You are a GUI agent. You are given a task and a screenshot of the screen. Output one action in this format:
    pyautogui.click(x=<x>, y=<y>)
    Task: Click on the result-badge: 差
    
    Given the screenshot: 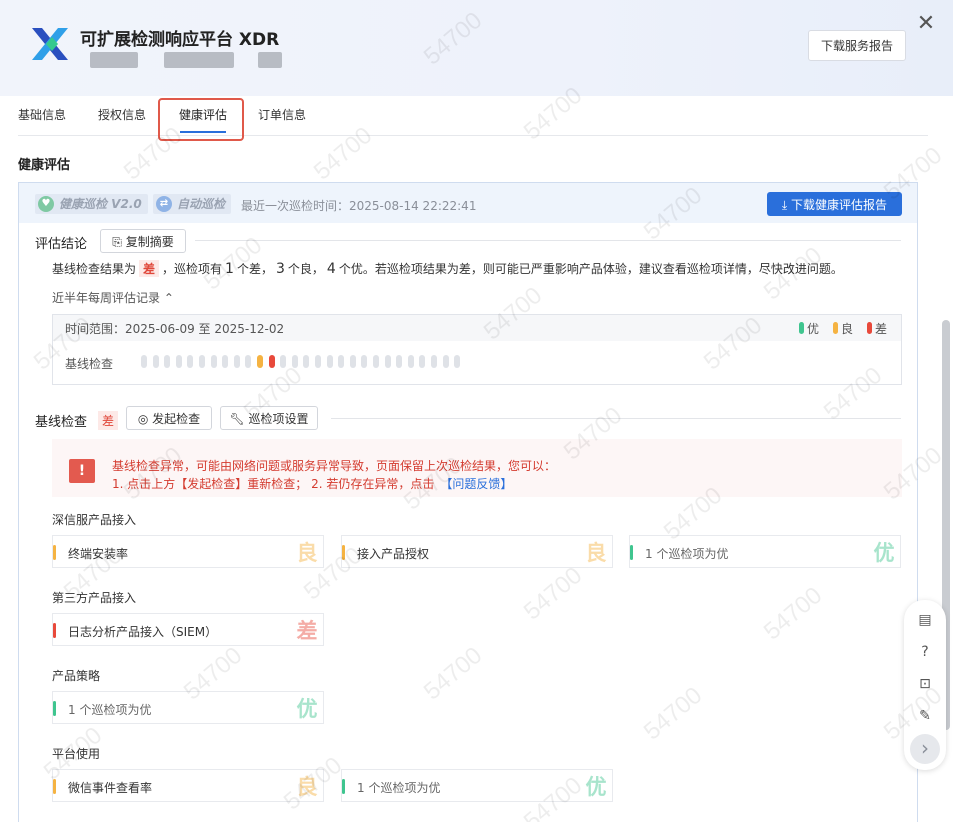 What is the action you would take?
    pyautogui.click(x=149, y=268)
    